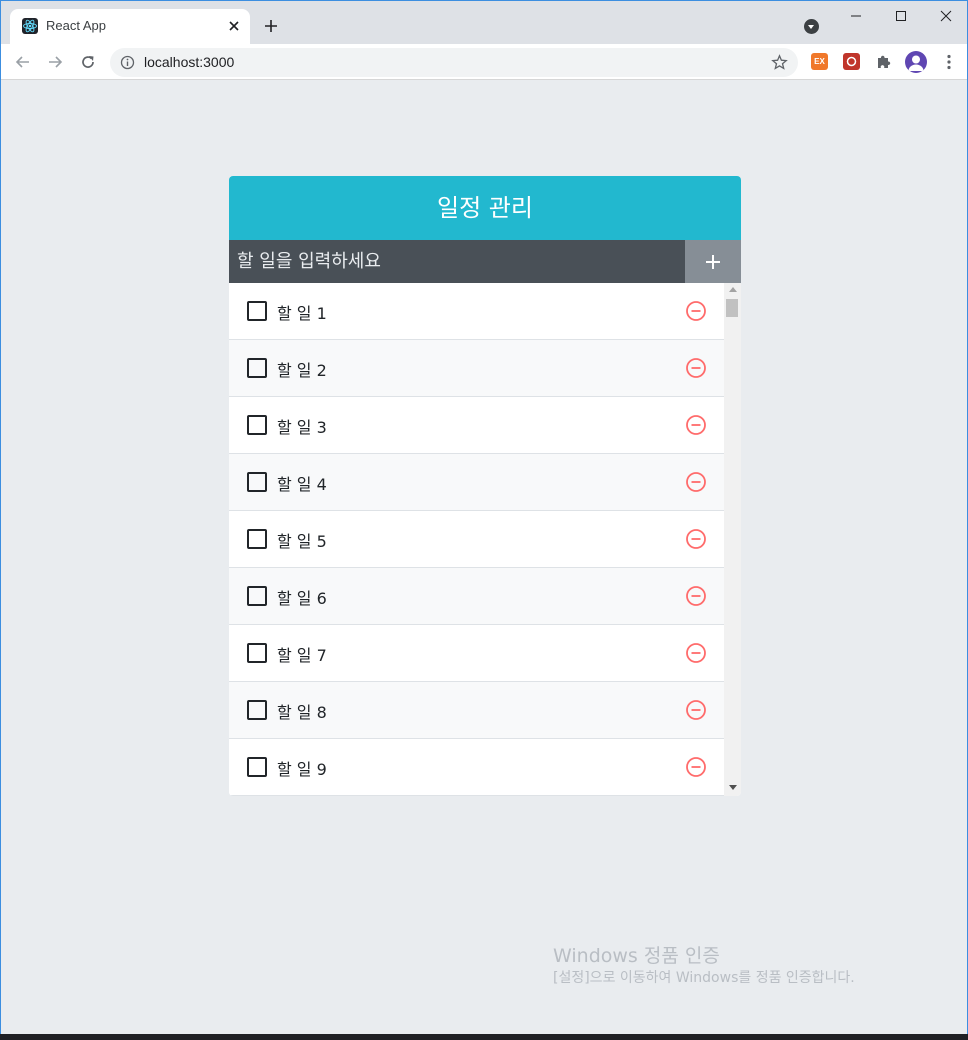  What do you see at coordinates (476, 653) in the screenshot?
I see `todo-item: 할 일 7` at bounding box center [476, 653].